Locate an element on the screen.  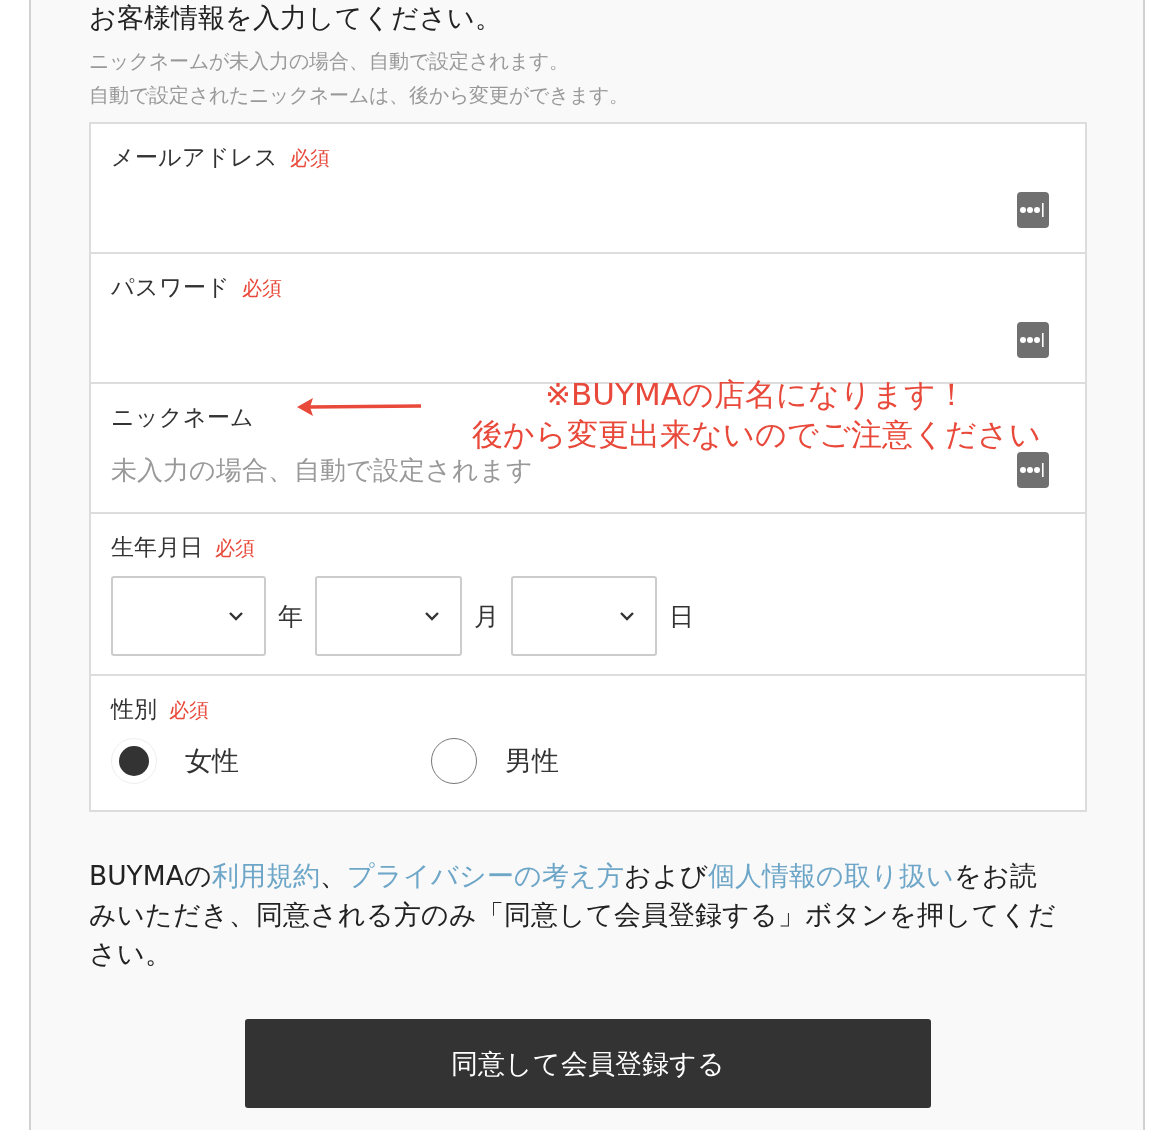
field-label: 生年月日 is located at coordinates (157, 547).